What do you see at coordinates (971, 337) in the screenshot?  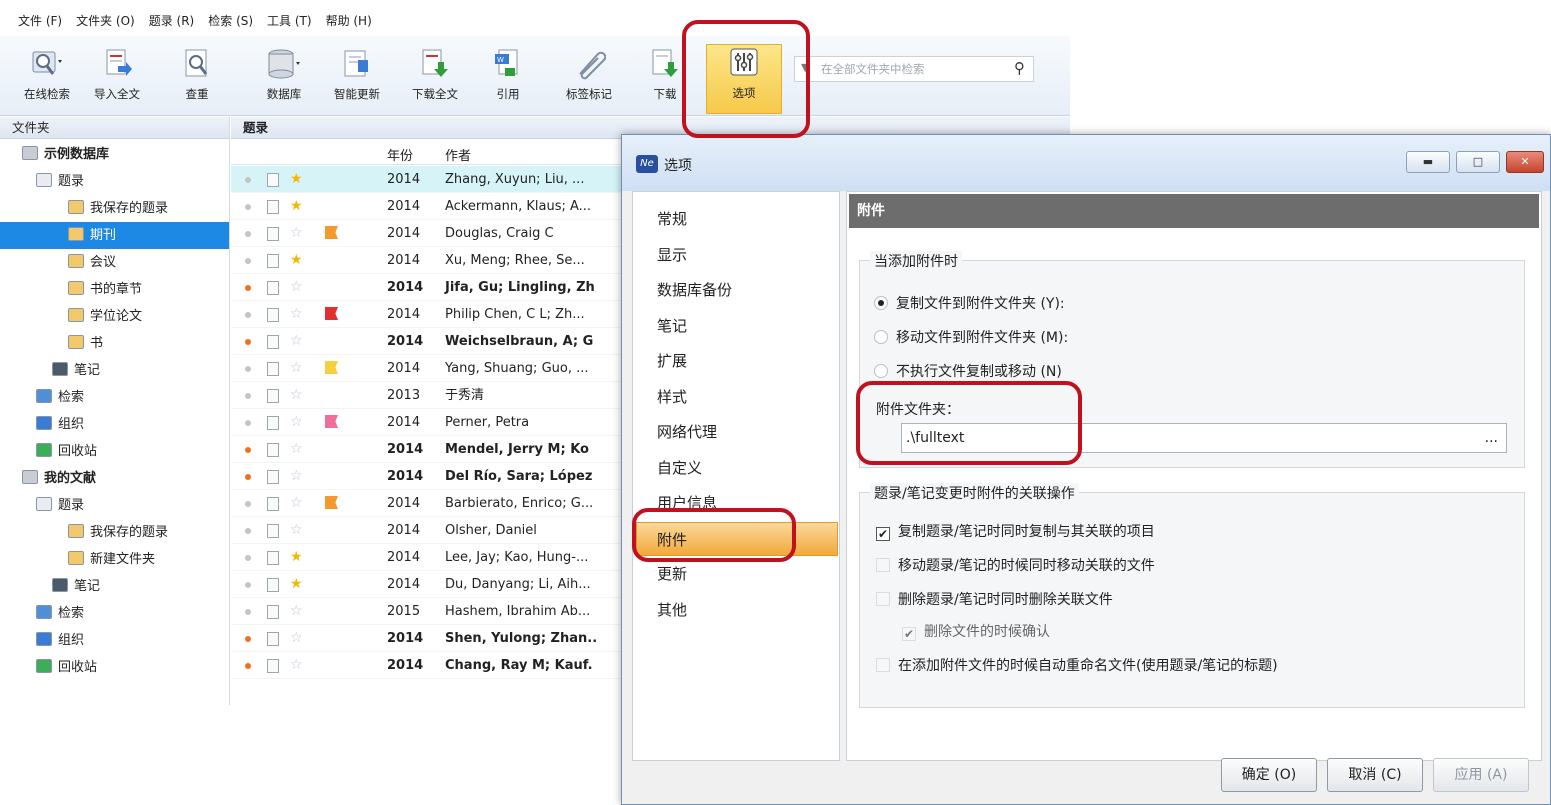 I see `radio-move-file: 移动文件到附件文件夹 (M):` at bounding box center [971, 337].